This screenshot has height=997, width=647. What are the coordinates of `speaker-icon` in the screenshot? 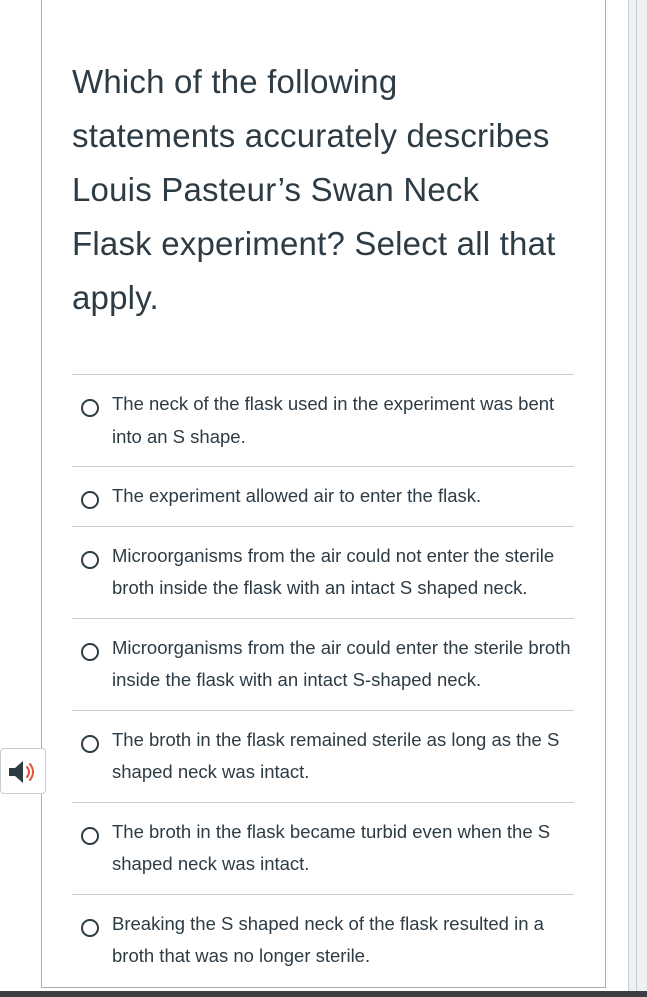 It's located at (21, 772).